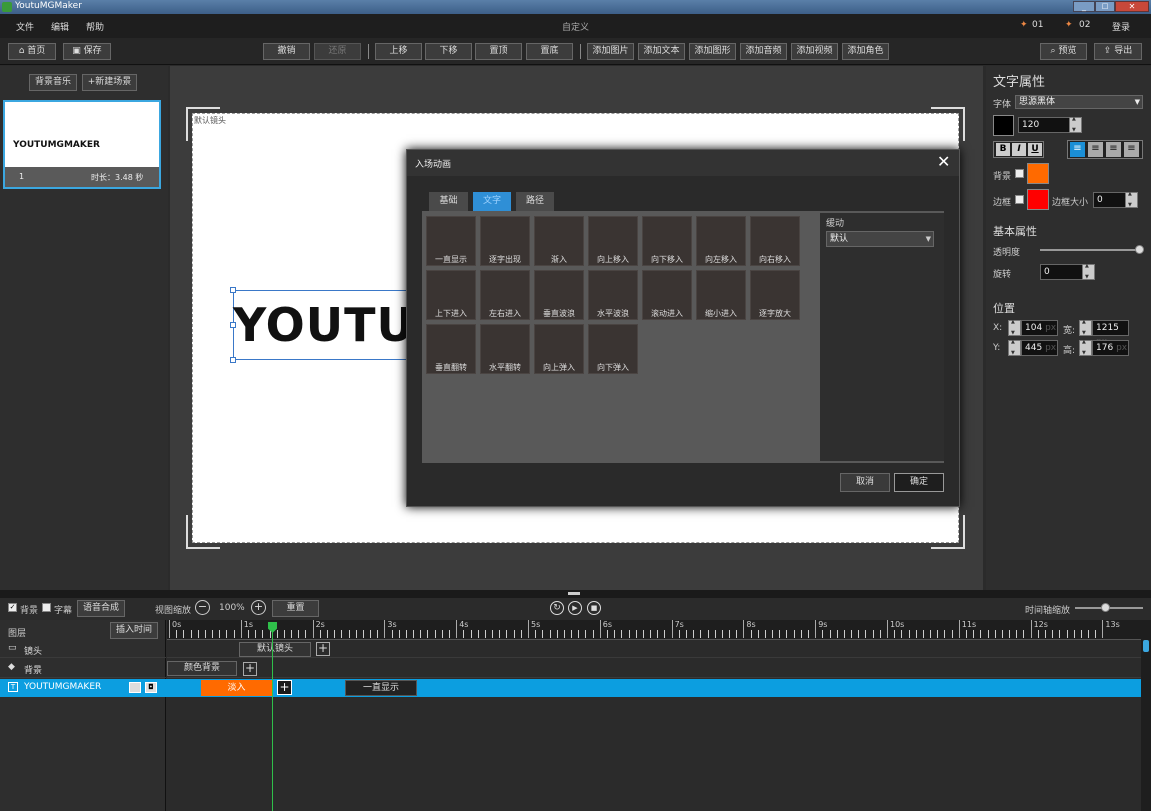 This screenshot has height=811, width=1151. What do you see at coordinates (83, 668) in the screenshot?
I see `layer-row-background: ◆ 背景` at bounding box center [83, 668].